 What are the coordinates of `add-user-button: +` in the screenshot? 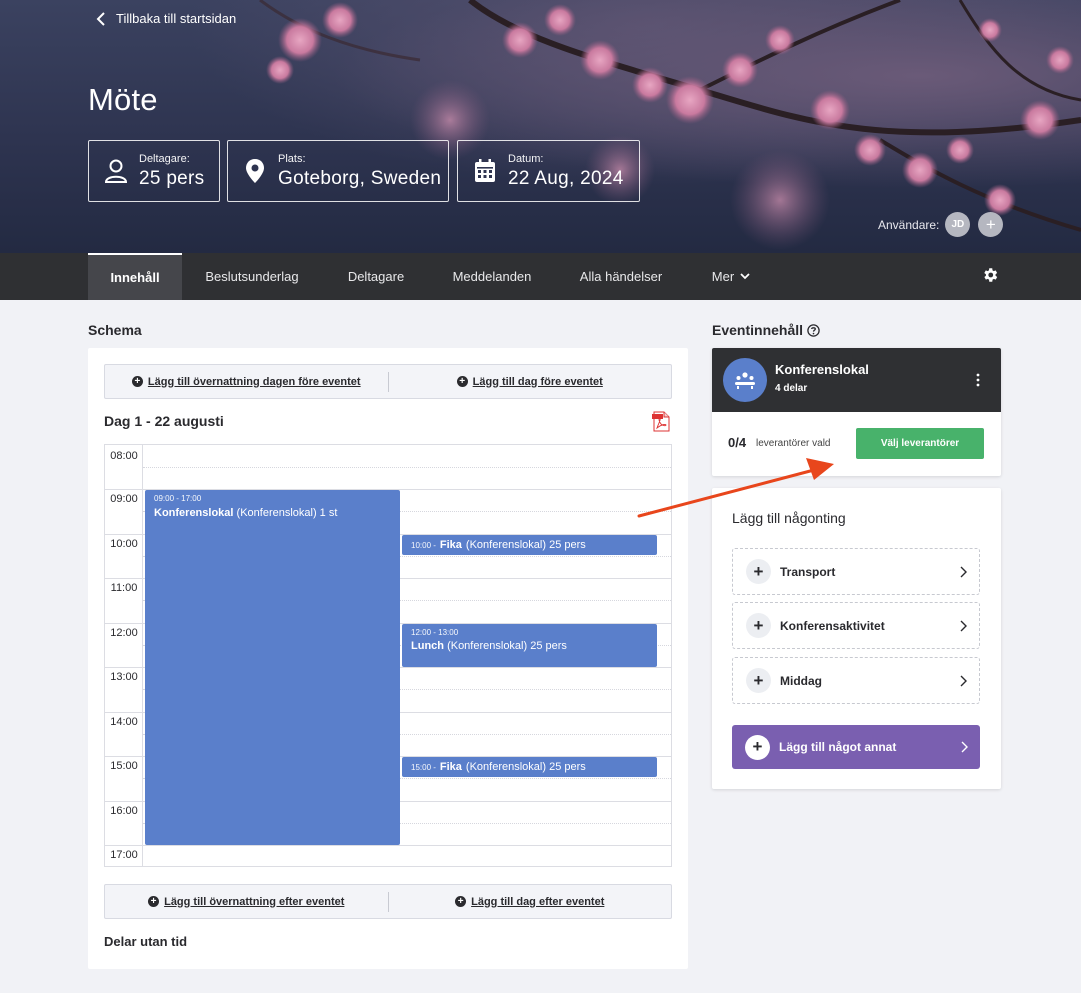 It's located at (991, 224).